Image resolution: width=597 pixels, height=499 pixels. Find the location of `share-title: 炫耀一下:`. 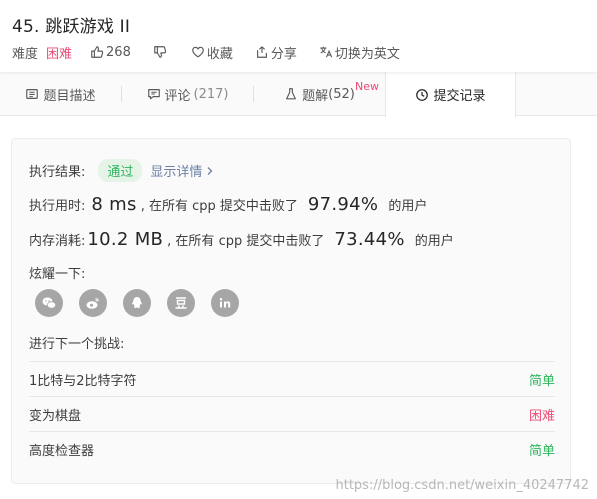

share-title: 炫耀一下: is located at coordinates (57, 274).